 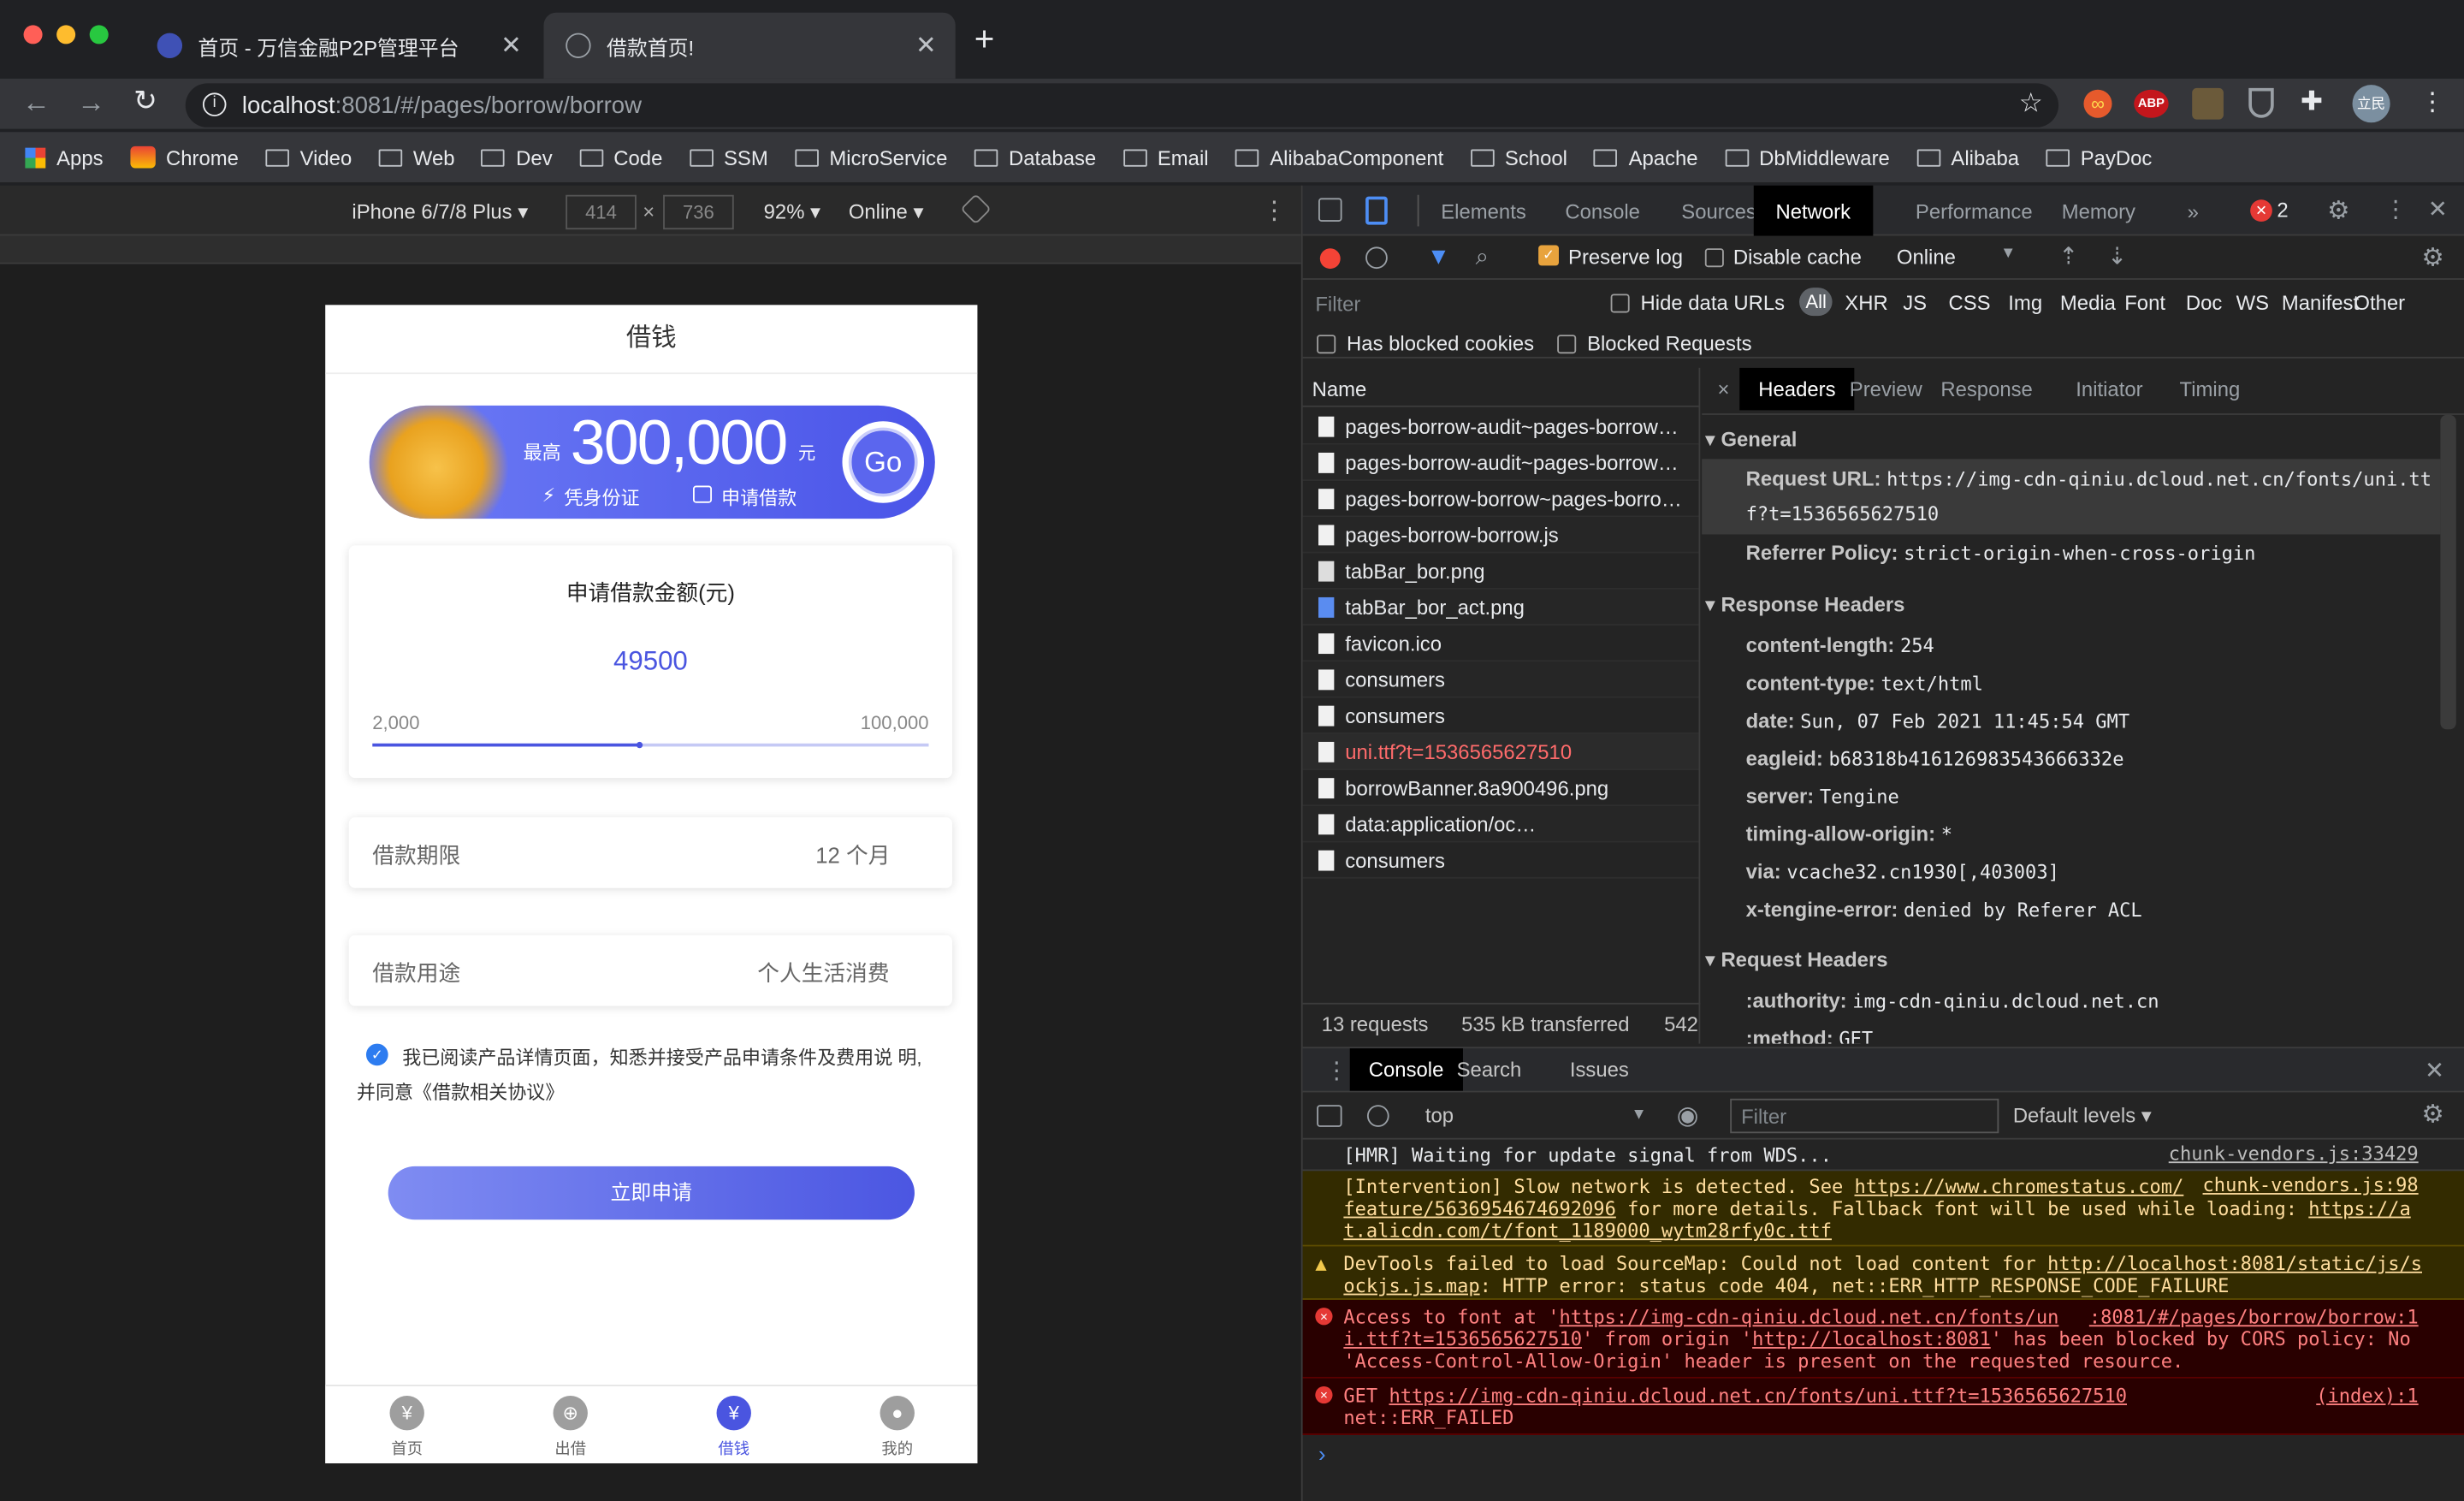 What do you see at coordinates (1483, 211) in the screenshot?
I see `devtools-tab-elements: Elements` at bounding box center [1483, 211].